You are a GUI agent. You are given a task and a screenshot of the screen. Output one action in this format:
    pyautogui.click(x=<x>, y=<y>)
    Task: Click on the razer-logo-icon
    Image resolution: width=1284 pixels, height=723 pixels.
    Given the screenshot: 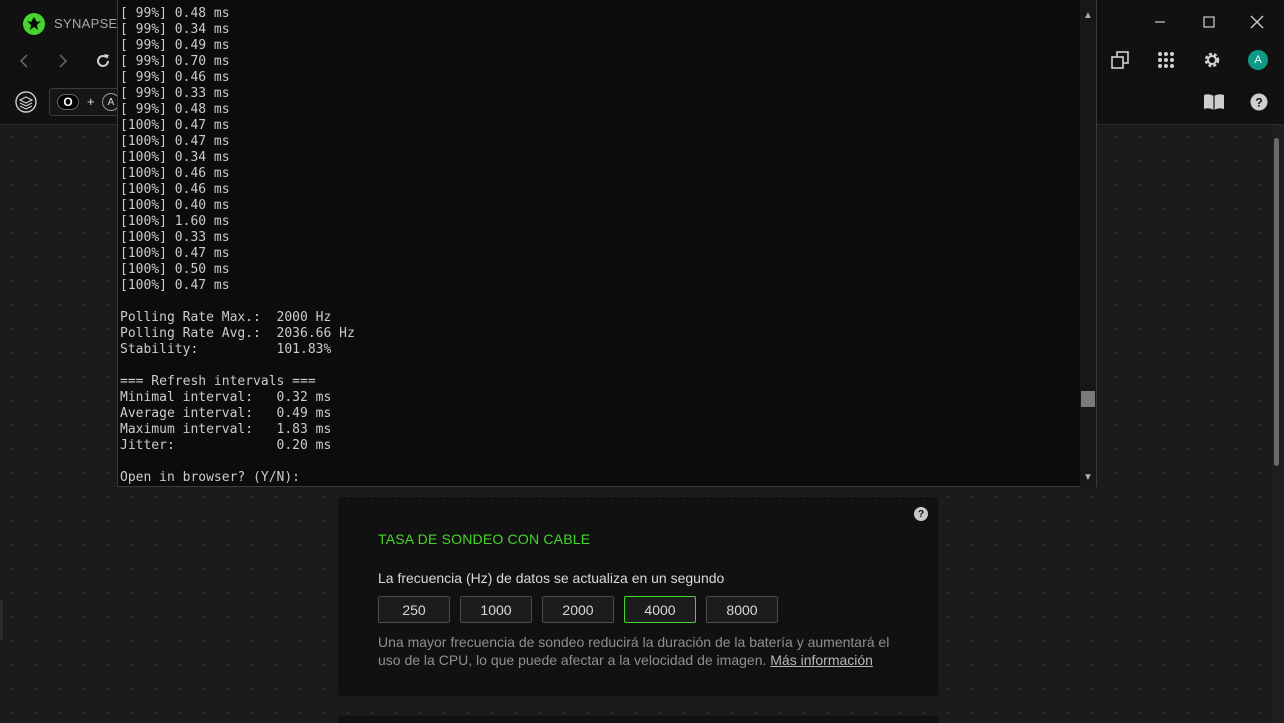 What is the action you would take?
    pyautogui.click(x=34, y=24)
    